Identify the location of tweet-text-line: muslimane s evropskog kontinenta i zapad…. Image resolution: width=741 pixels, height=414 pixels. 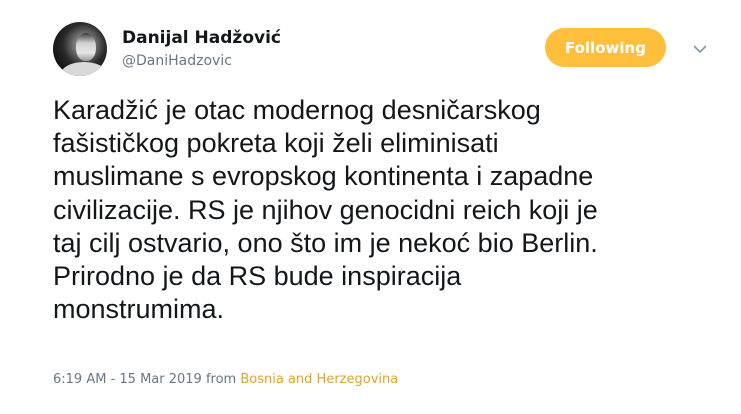
(323, 176).